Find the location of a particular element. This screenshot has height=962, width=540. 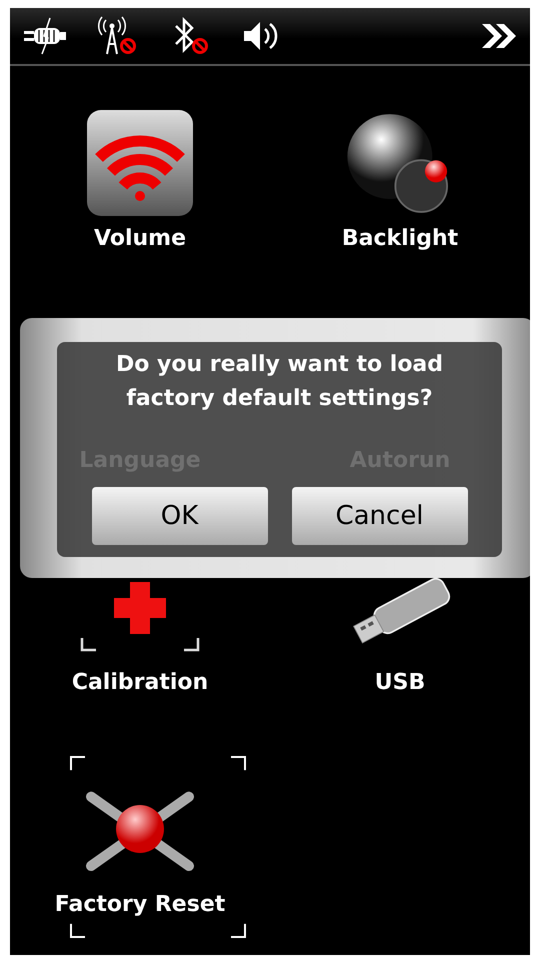

dialog-message: Do you really want to load factory default settings? is located at coordinates (279, 382).